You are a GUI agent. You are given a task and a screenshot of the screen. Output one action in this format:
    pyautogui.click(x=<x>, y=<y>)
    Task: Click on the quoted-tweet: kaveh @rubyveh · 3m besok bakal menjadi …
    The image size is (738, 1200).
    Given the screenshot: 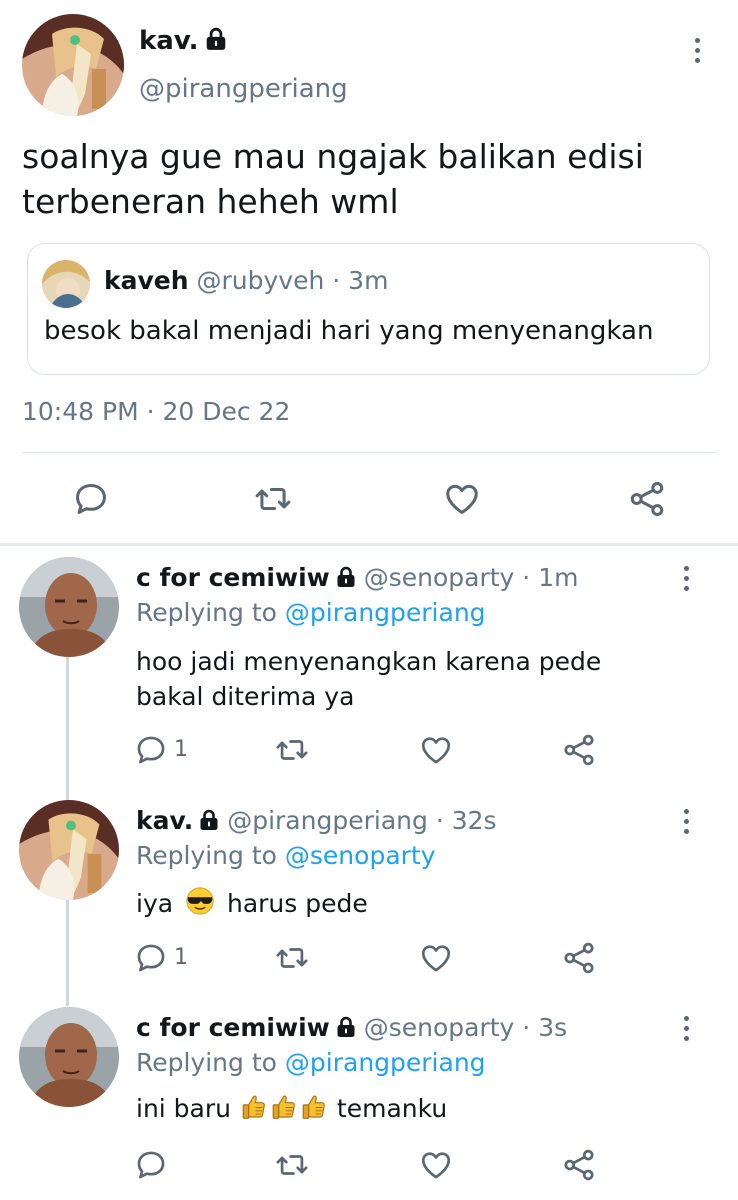 What is the action you would take?
    pyautogui.click(x=368, y=309)
    